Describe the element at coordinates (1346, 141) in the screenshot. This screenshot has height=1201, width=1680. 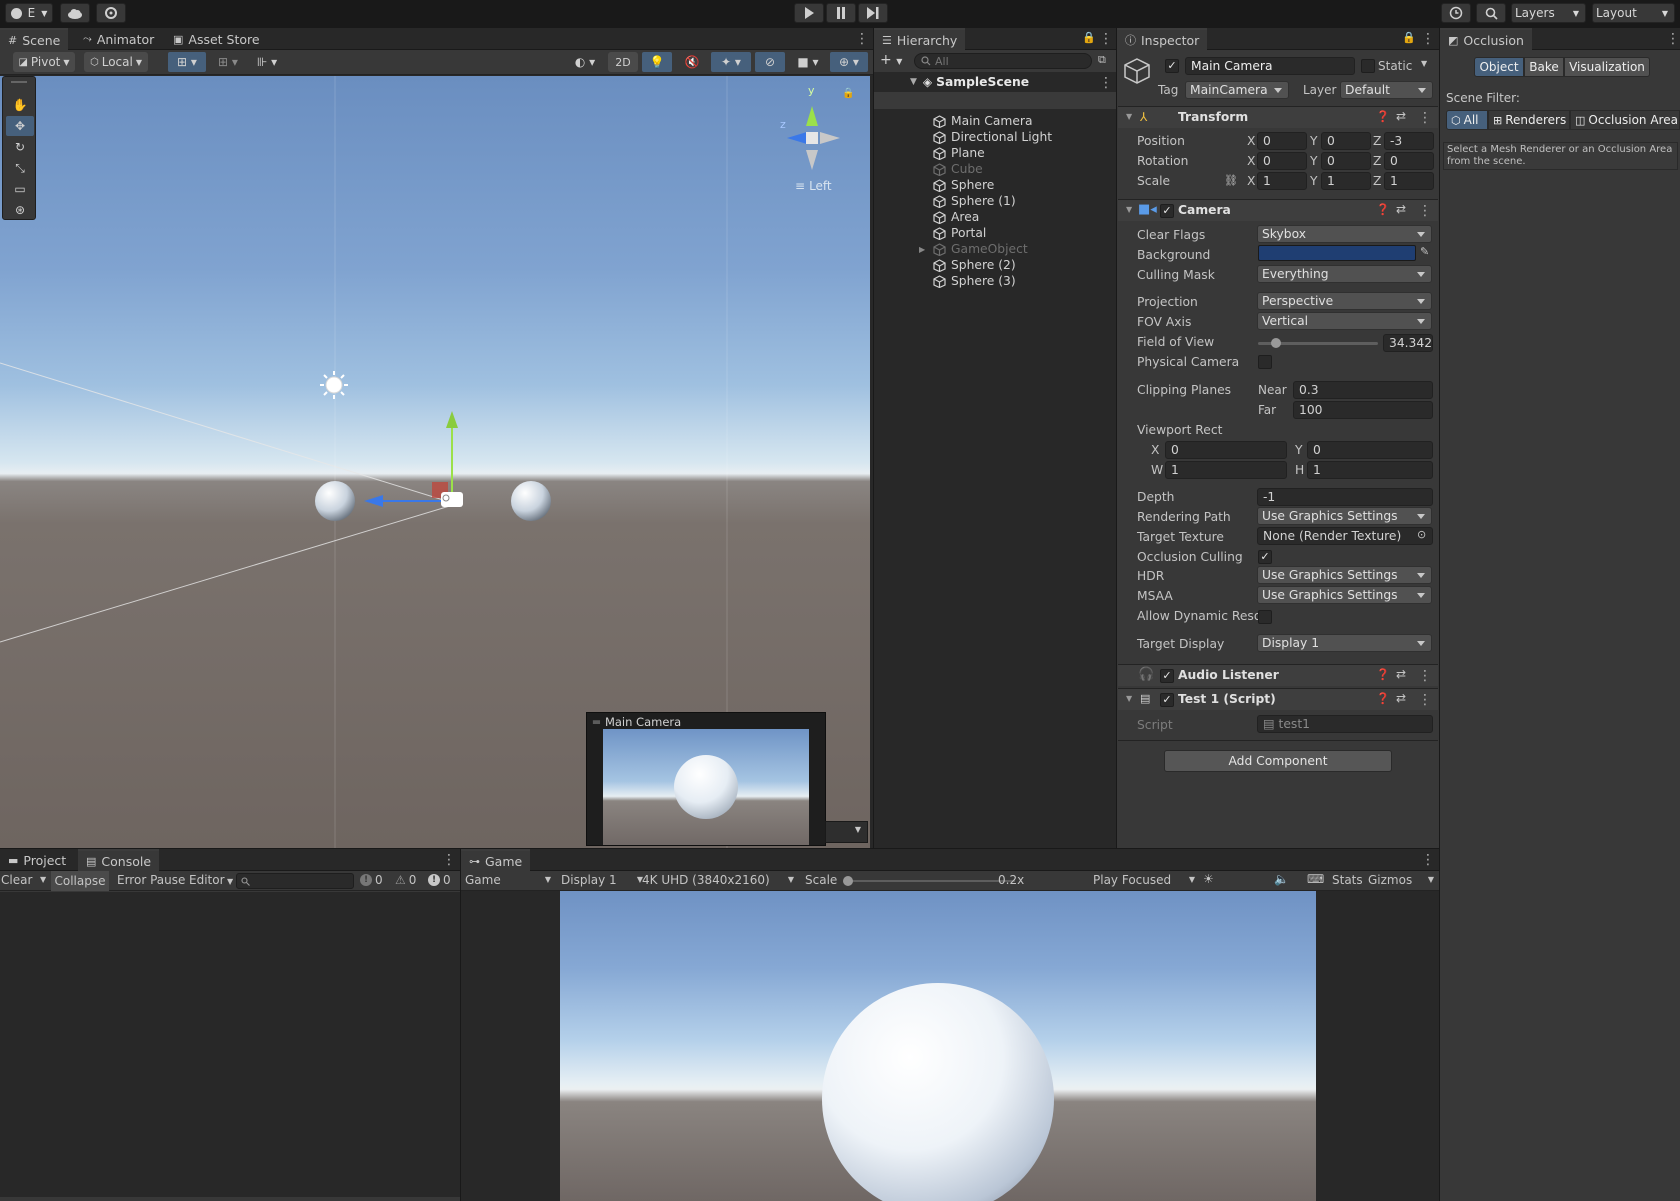
I see `position-y-field: 0` at that location.